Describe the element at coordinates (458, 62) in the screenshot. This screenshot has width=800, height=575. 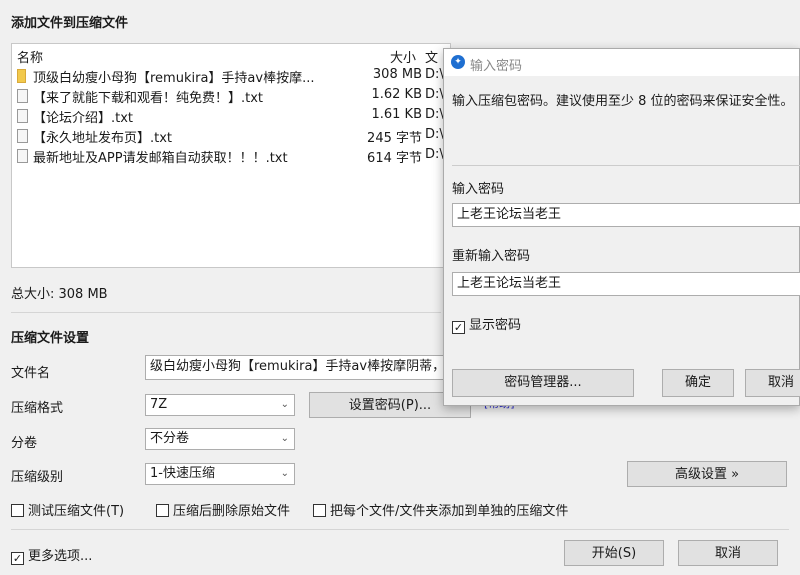
I see `app-icon: ✦` at that location.